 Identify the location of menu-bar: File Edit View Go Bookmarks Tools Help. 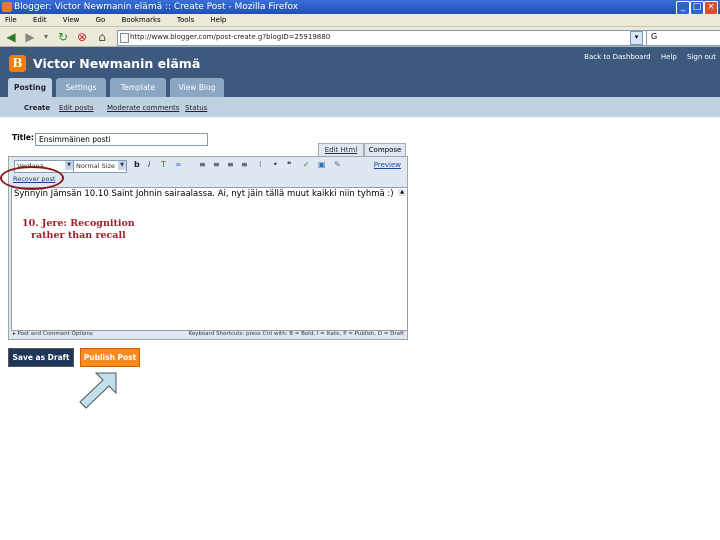
(360, 20).